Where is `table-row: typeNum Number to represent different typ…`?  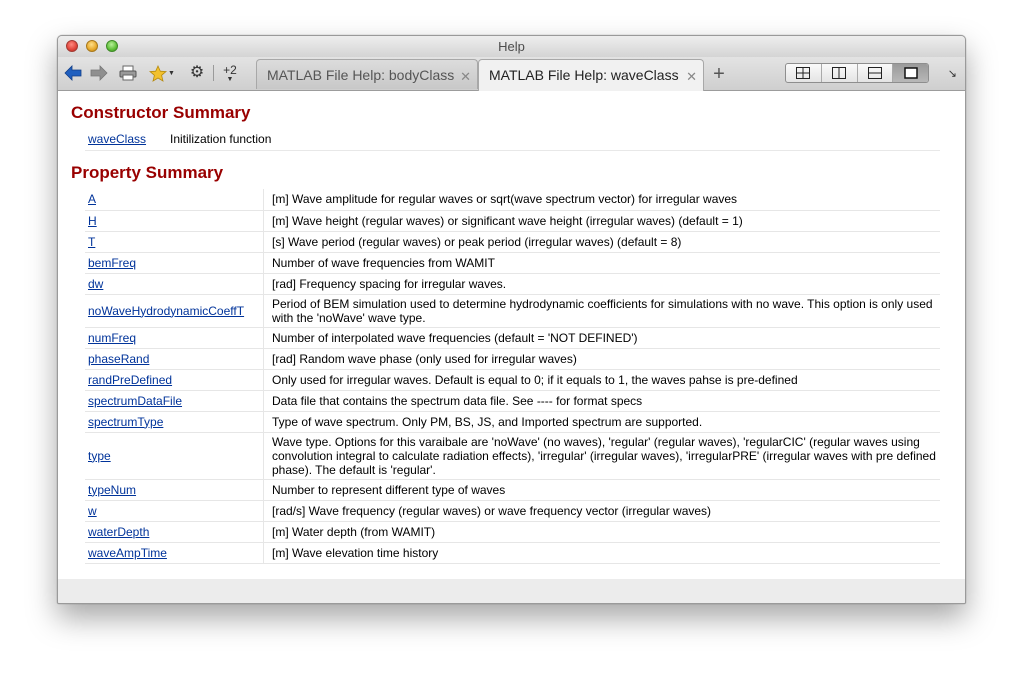 table-row: typeNum Number to represent different typ… is located at coordinates (512, 490).